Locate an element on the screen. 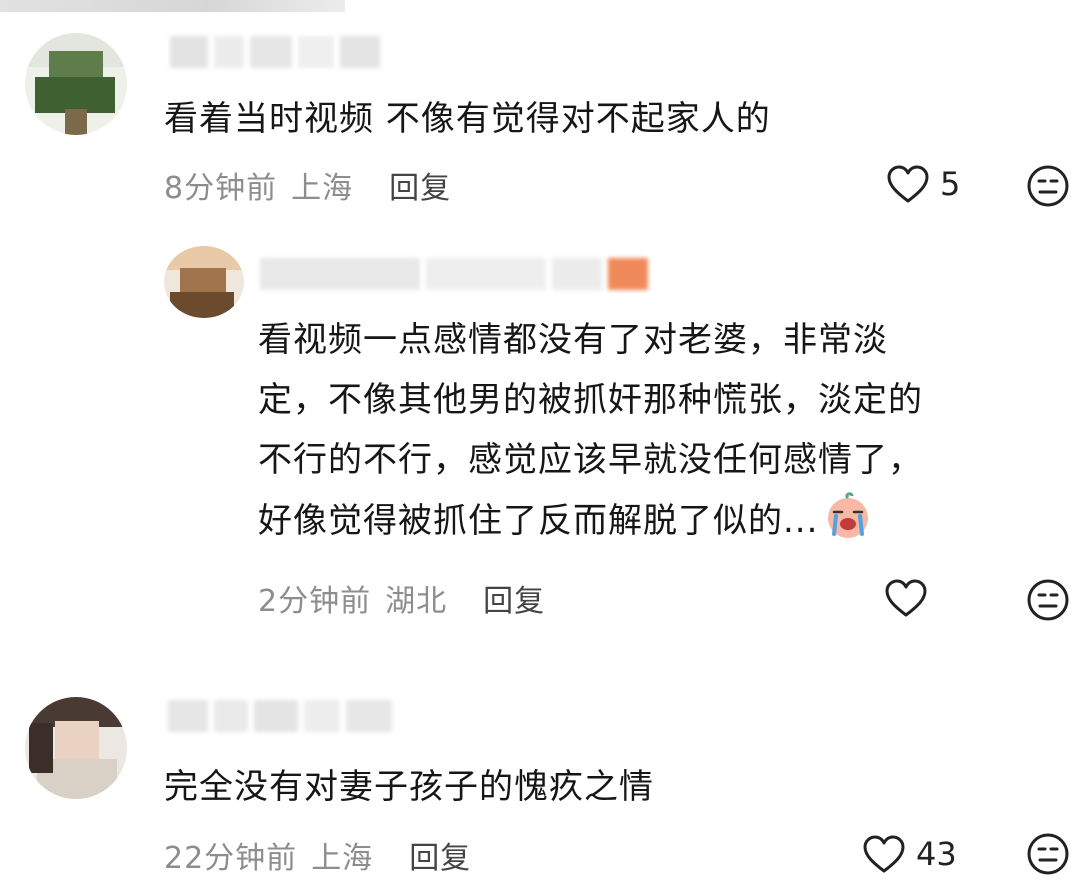 The height and width of the screenshot is (884, 1080). comment-text: 看着当时视频 不像有觉得对不起家人的 is located at coordinates (467, 119).